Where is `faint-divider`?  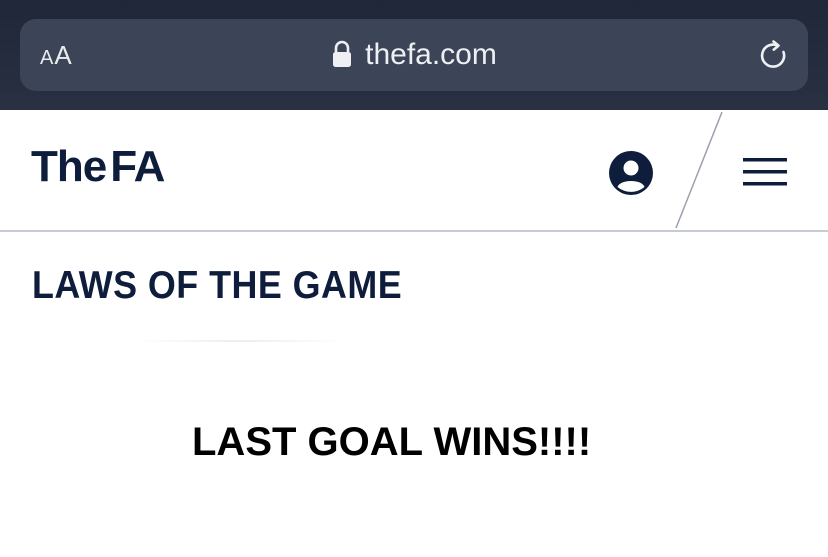 faint-divider is located at coordinates (240, 341).